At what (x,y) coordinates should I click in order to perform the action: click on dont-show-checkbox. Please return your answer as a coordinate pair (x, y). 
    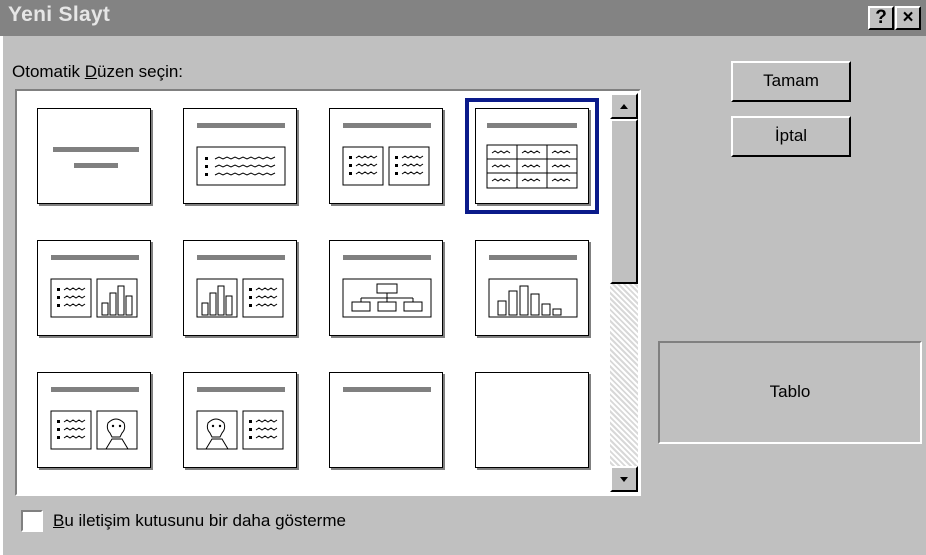
    Looking at the image, I should click on (32, 521).